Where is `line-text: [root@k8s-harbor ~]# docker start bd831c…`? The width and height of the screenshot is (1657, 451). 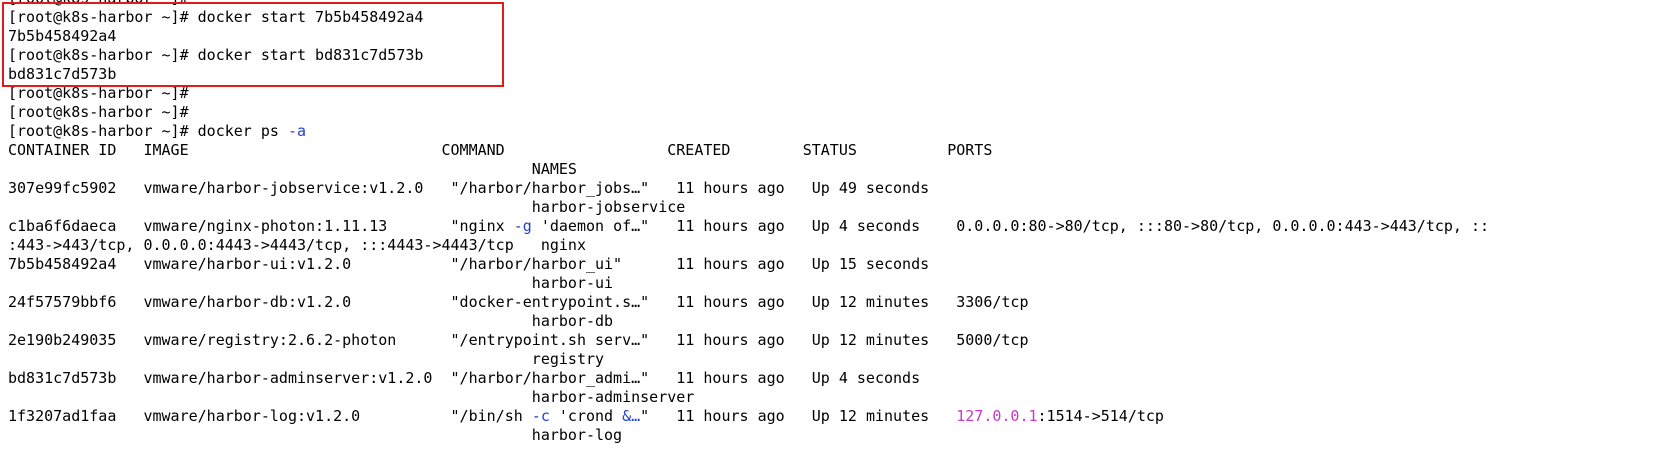 line-text: [root@k8s-harbor ~]# docker start bd831c… is located at coordinates (216, 55).